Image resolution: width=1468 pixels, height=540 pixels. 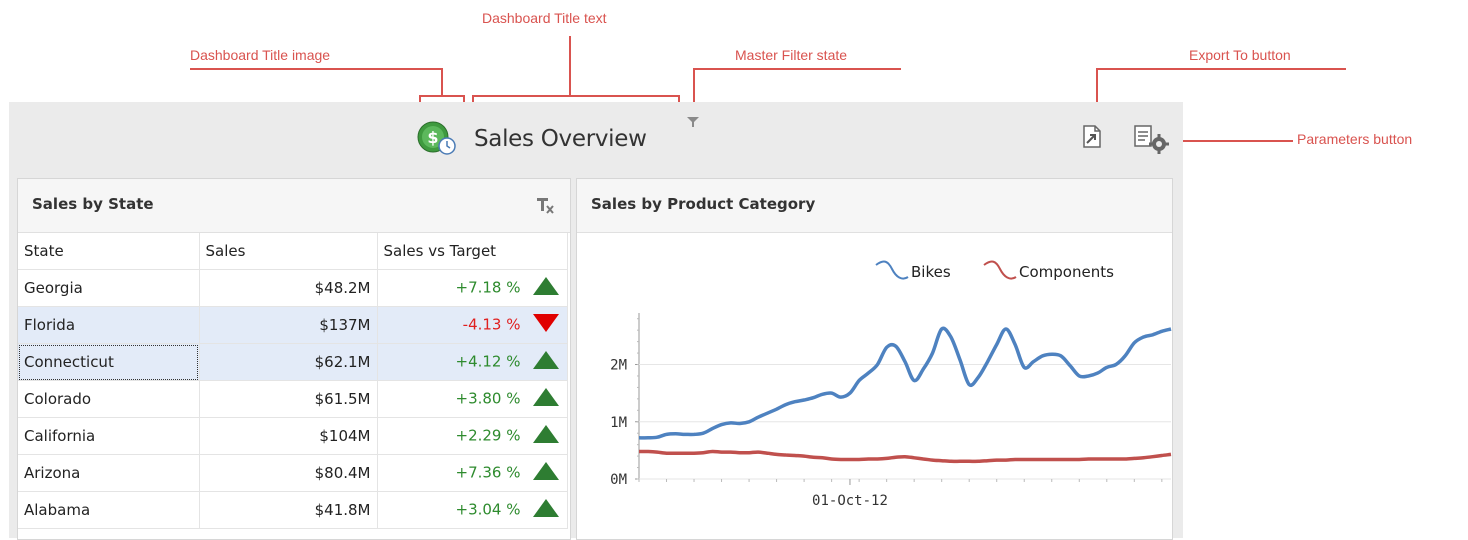 What do you see at coordinates (109, 510) in the screenshot?
I see `cell-state: Alabama` at bounding box center [109, 510].